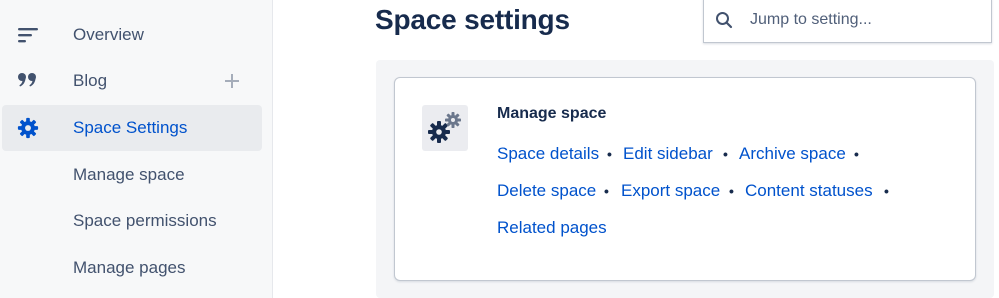 The width and height of the screenshot is (999, 298). Describe the element at coordinates (668, 154) in the screenshot. I see `edit-sidebar-link: Edit sidebar` at that location.